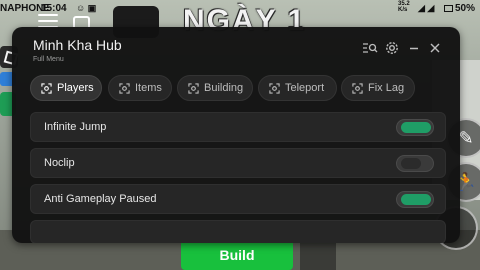 Image resolution: width=480 pixels, height=270 pixels. I want to click on signal-icon: ◢ ◢, so click(426, 8).